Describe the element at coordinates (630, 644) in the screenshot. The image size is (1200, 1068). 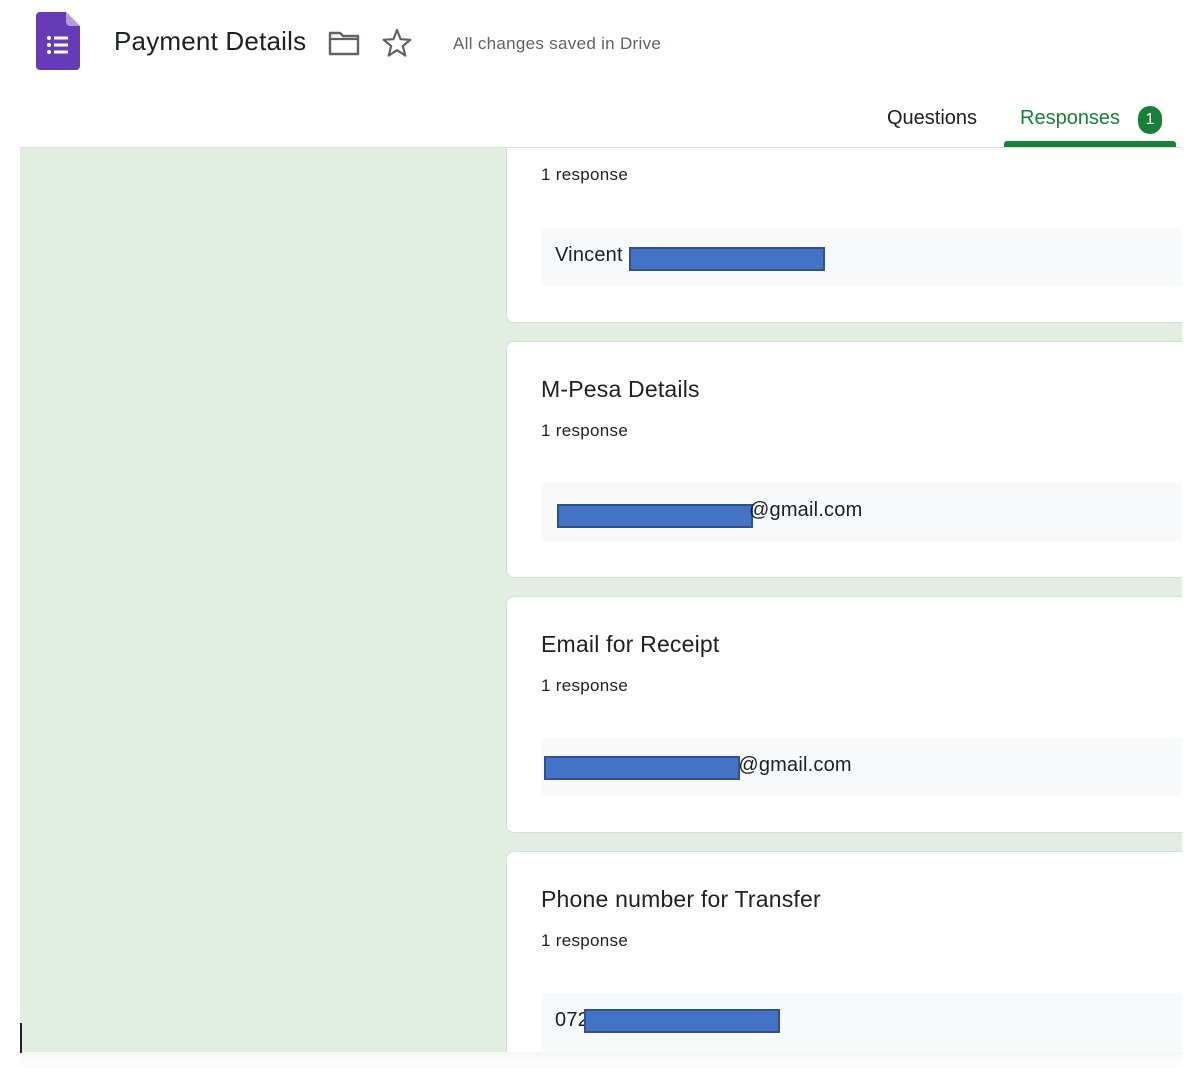
I see `question-title: Email for Receipt` at that location.